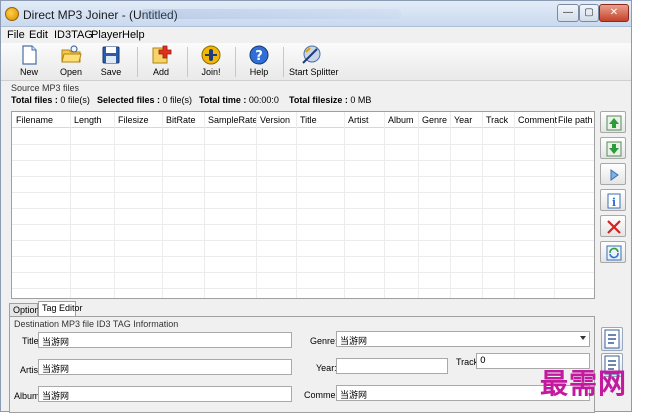 This screenshot has width=652, height=413. I want to click on close-button: ✕, so click(614, 13).